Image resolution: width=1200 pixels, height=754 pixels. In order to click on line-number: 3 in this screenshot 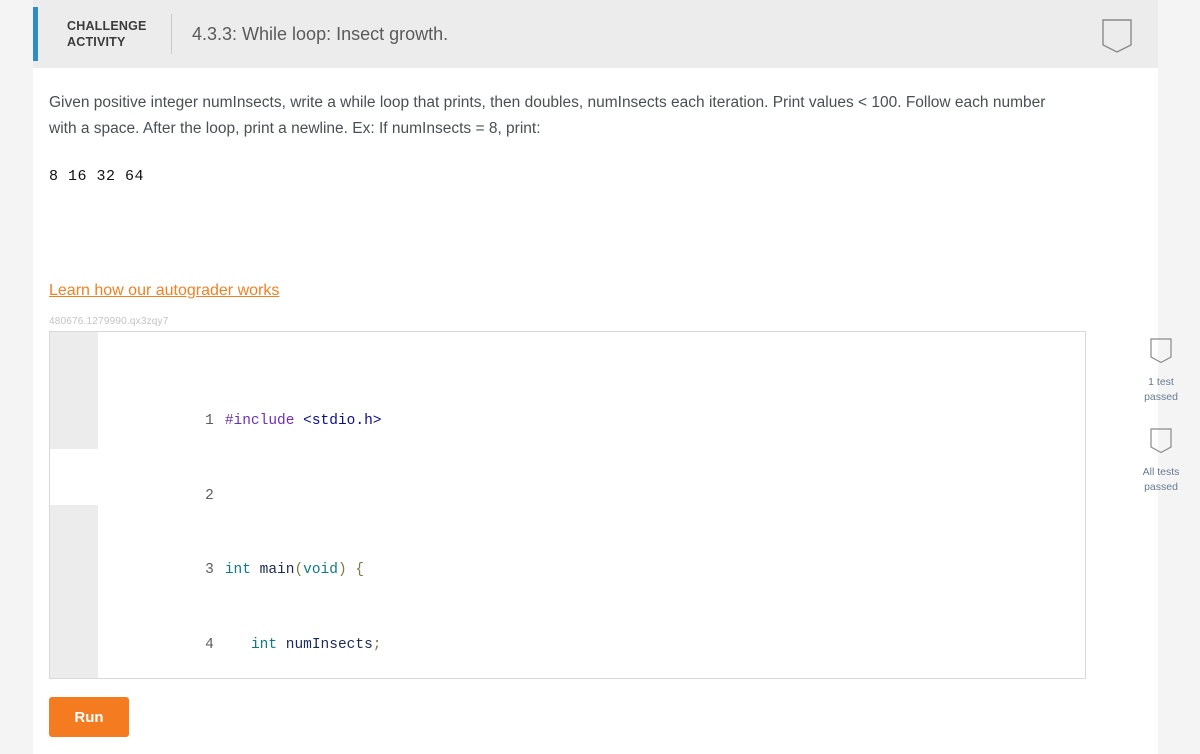, I will do `click(209, 570)`.